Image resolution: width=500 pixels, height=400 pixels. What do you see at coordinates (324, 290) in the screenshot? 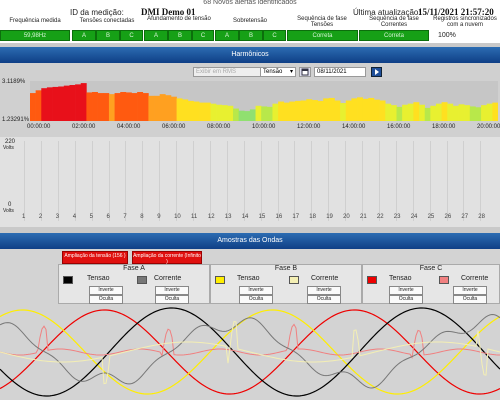
I see `phase-b-current-invert-button: Inverte` at bounding box center [324, 290].